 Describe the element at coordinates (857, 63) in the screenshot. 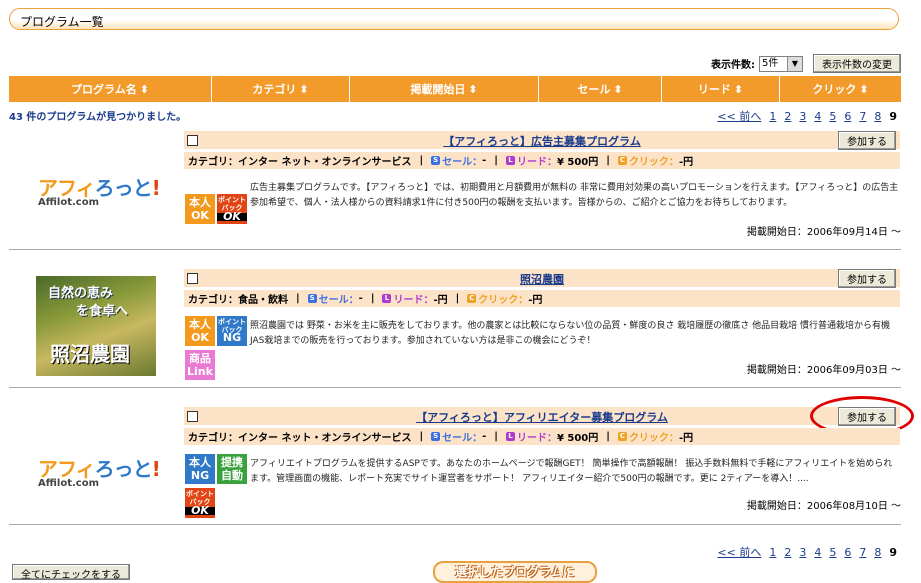

I see `change-count-button: 表示件数の変更` at that location.